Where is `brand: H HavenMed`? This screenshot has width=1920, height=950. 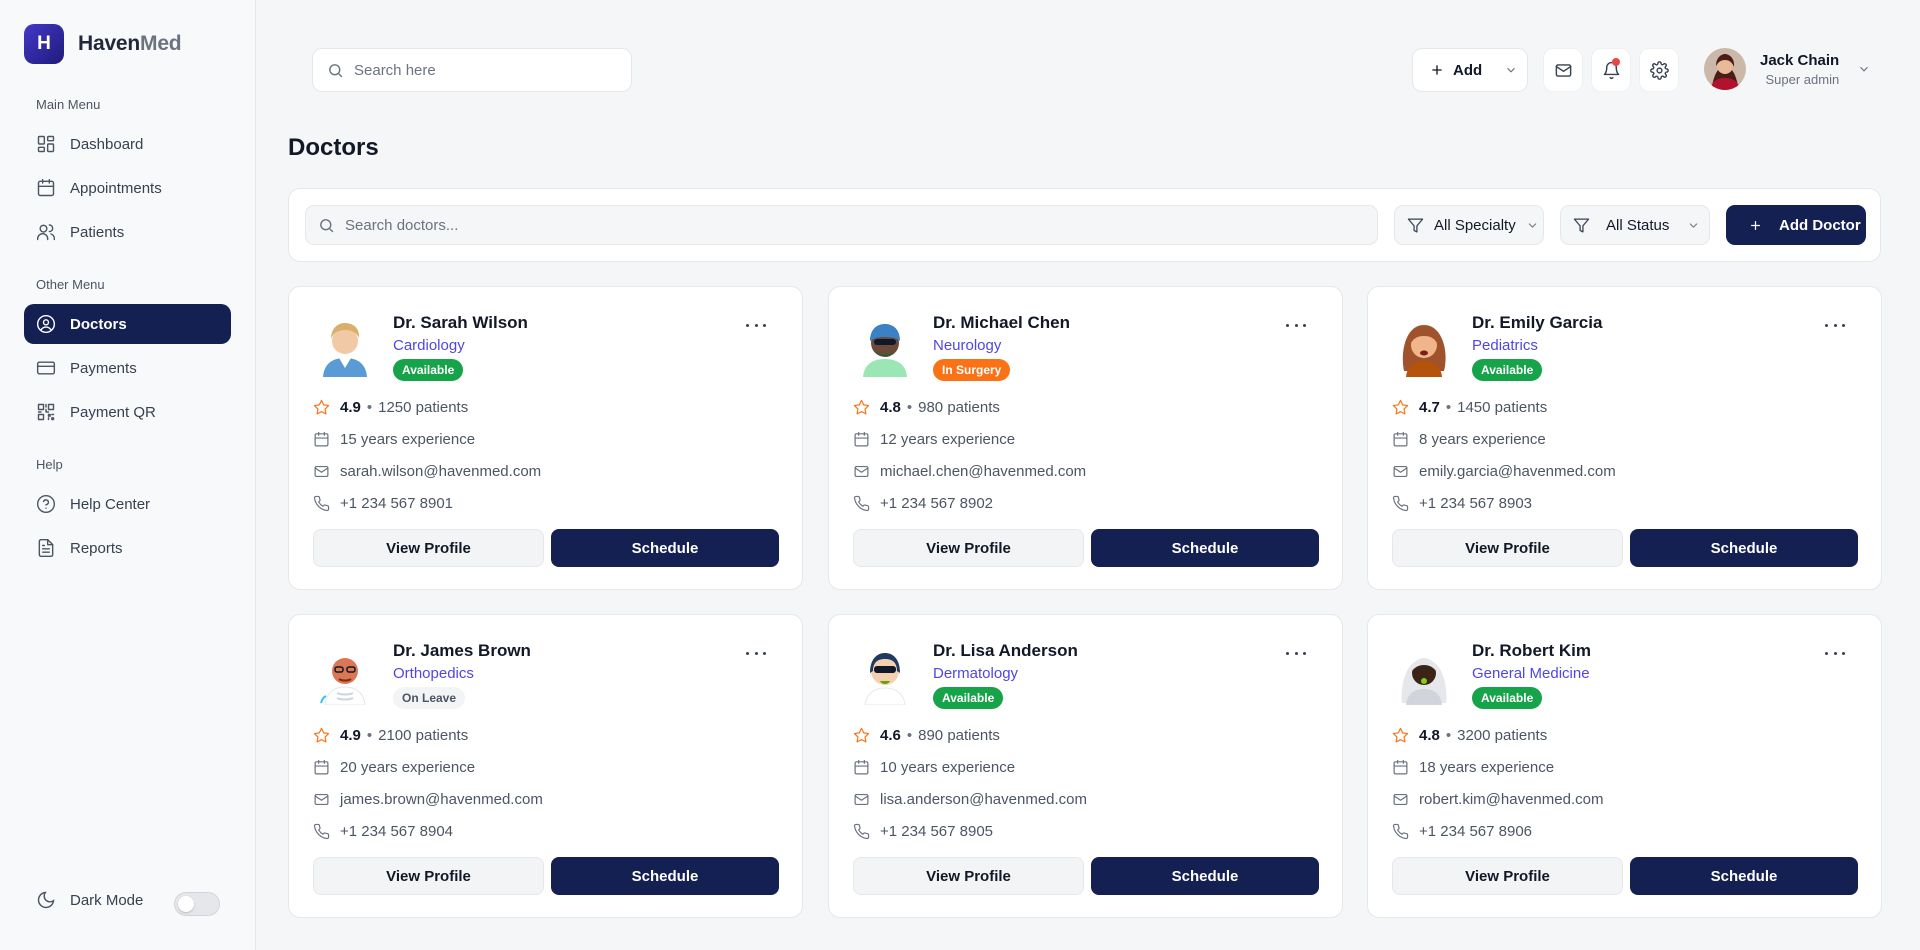 brand: H HavenMed is located at coordinates (103, 44).